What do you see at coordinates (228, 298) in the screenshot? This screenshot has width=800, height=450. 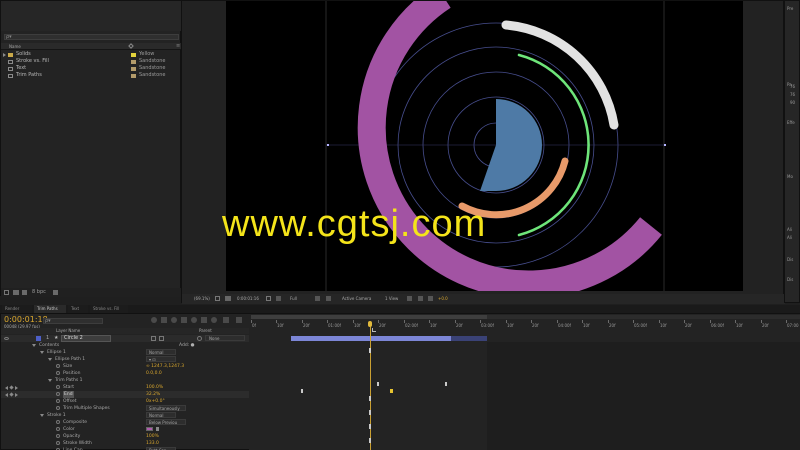 I see `snapshot-icon` at bounding box center [228, 298].